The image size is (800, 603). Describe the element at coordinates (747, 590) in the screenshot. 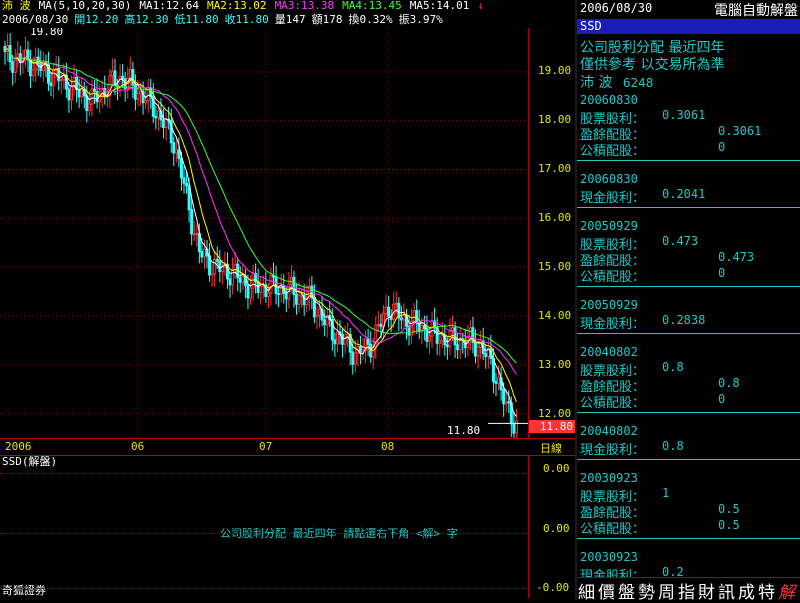

I see `menu-item: 成` at that location.